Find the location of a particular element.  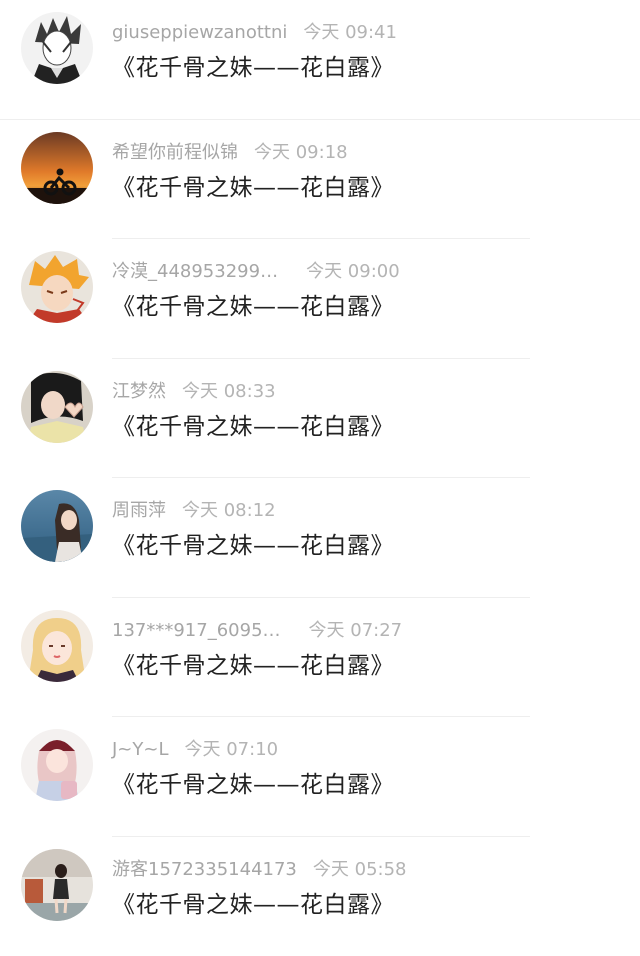

username: J~Y~L is located at coordinates (140, 750).